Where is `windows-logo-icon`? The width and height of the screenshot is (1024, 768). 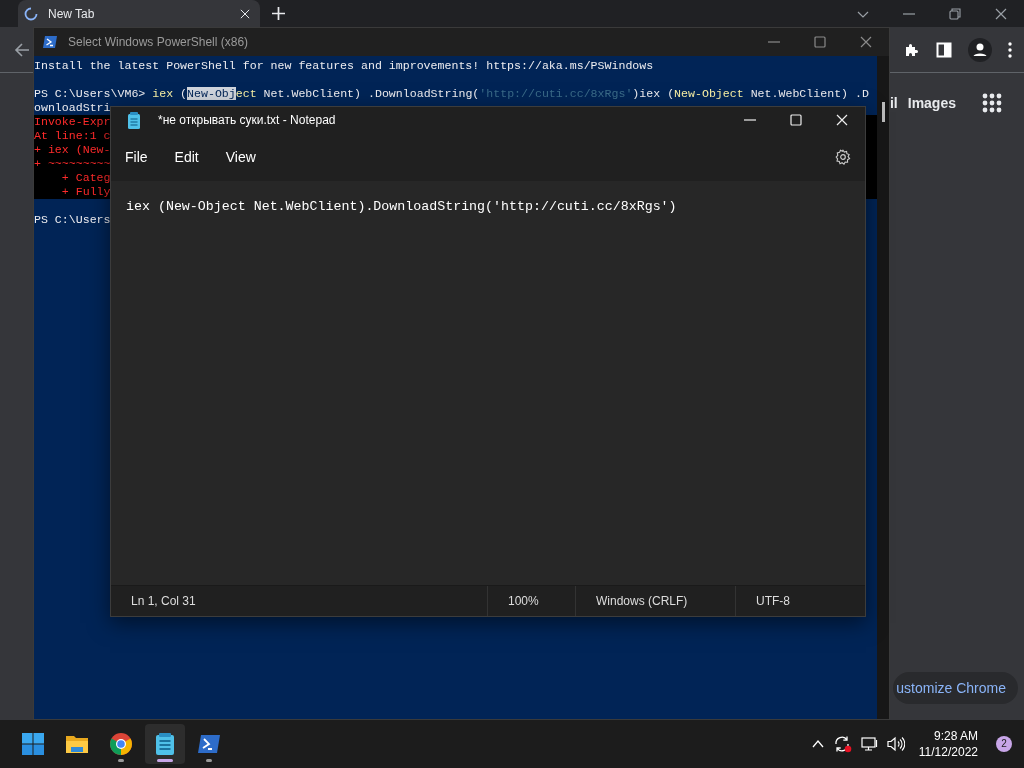
windows-logo-icon is located at coordinates (33, 744).